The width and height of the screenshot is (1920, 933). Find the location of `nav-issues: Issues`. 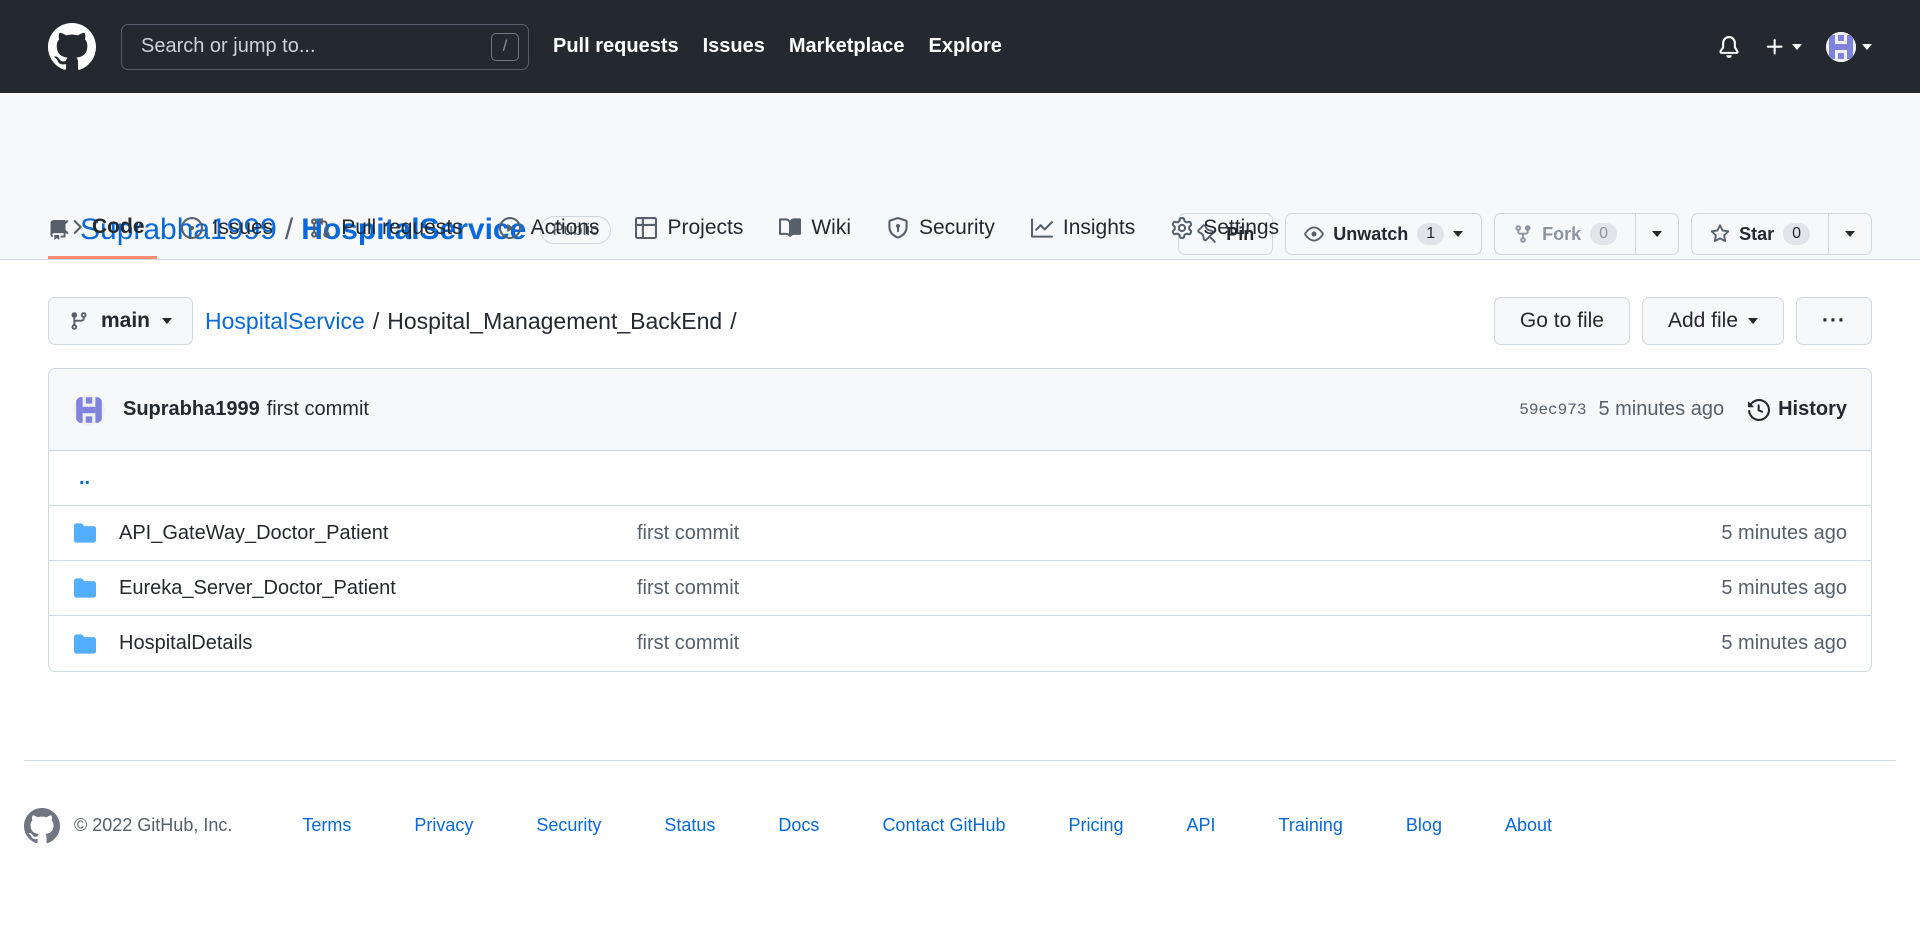

nav-issues: Issues is located at coordinates (734, 46).